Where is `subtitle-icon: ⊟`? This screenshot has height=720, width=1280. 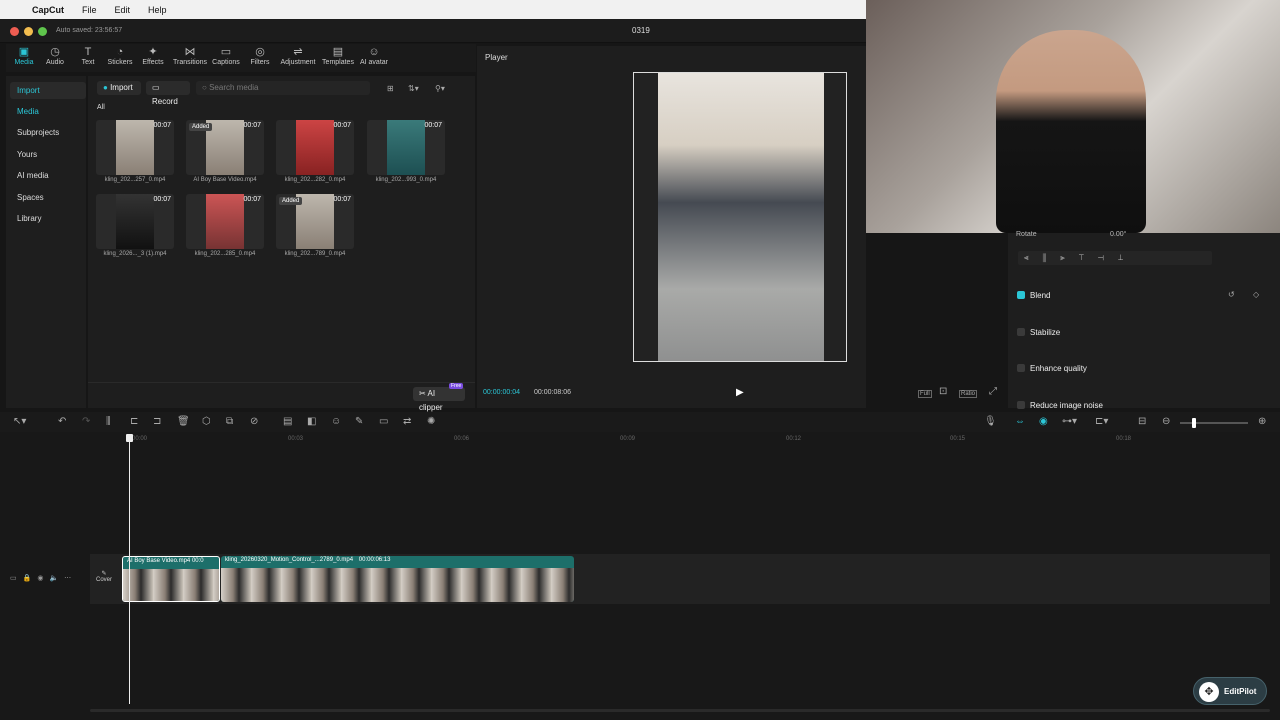 subtitle-icon: ⊟ is located at coordinates (1142, 421).